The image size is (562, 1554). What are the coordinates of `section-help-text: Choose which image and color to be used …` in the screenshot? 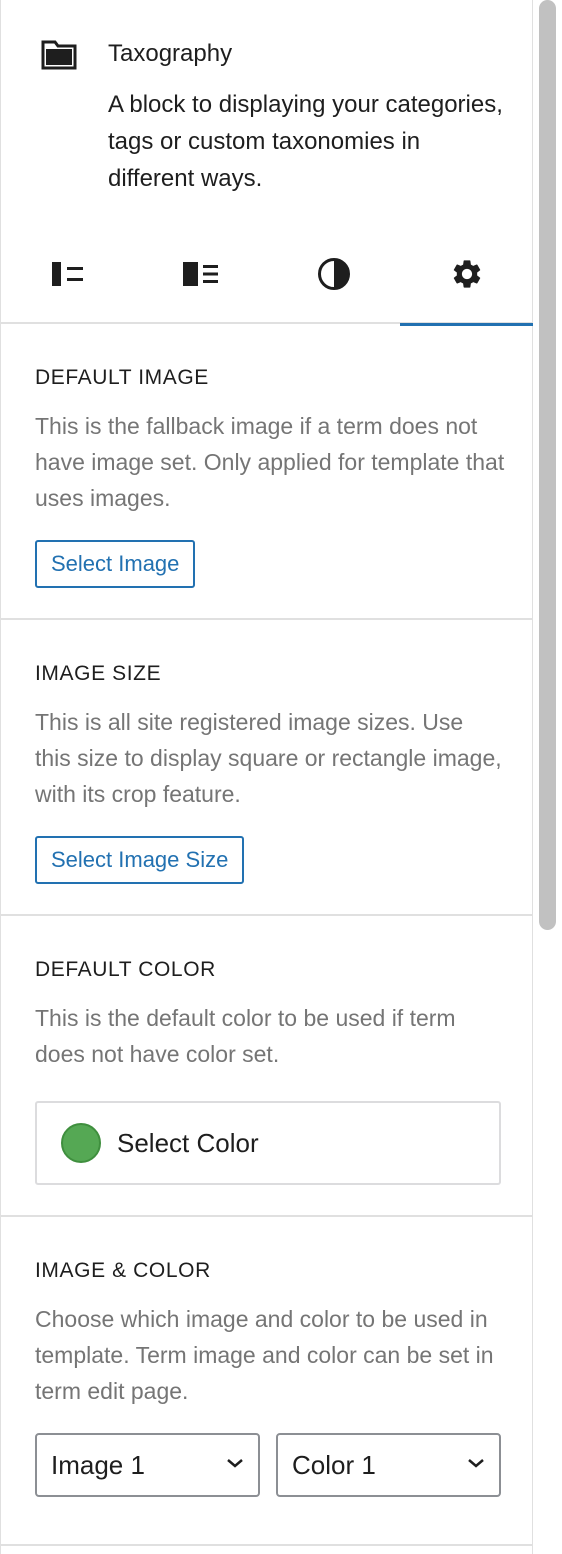 It's located at (264, 1355).